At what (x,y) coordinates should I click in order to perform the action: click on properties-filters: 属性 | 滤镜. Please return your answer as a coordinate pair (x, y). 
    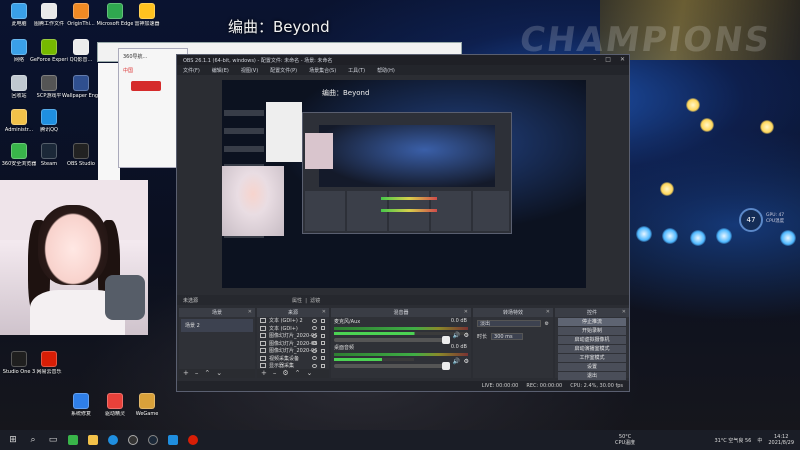
    Looking at the image, I should click on (306, 300).